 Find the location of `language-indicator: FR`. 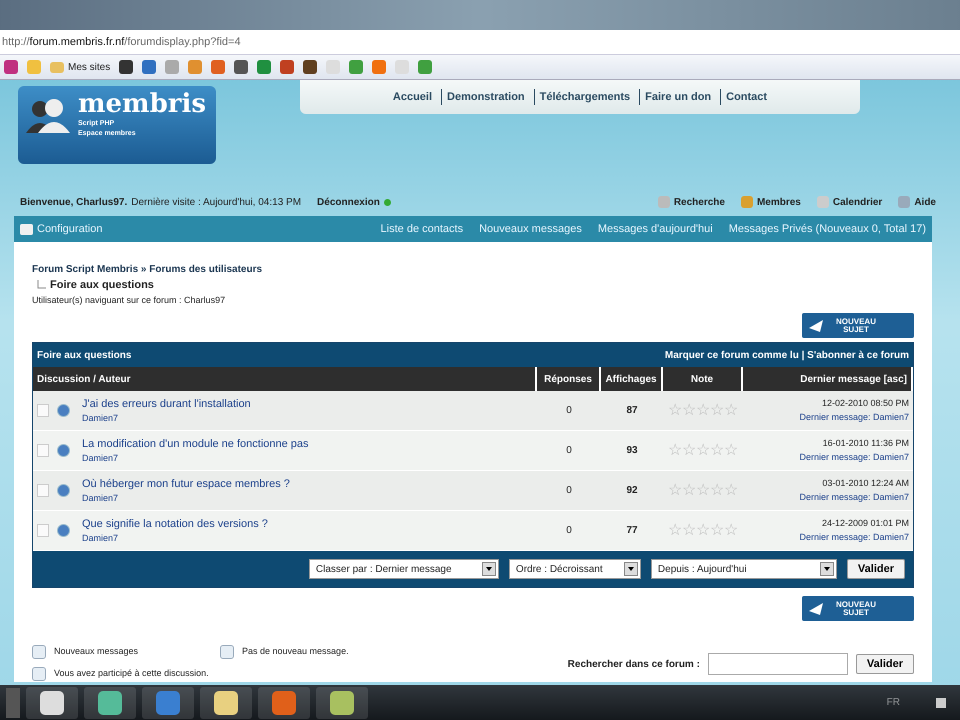

language-indicator: FR is located at coordinates (893, 702).